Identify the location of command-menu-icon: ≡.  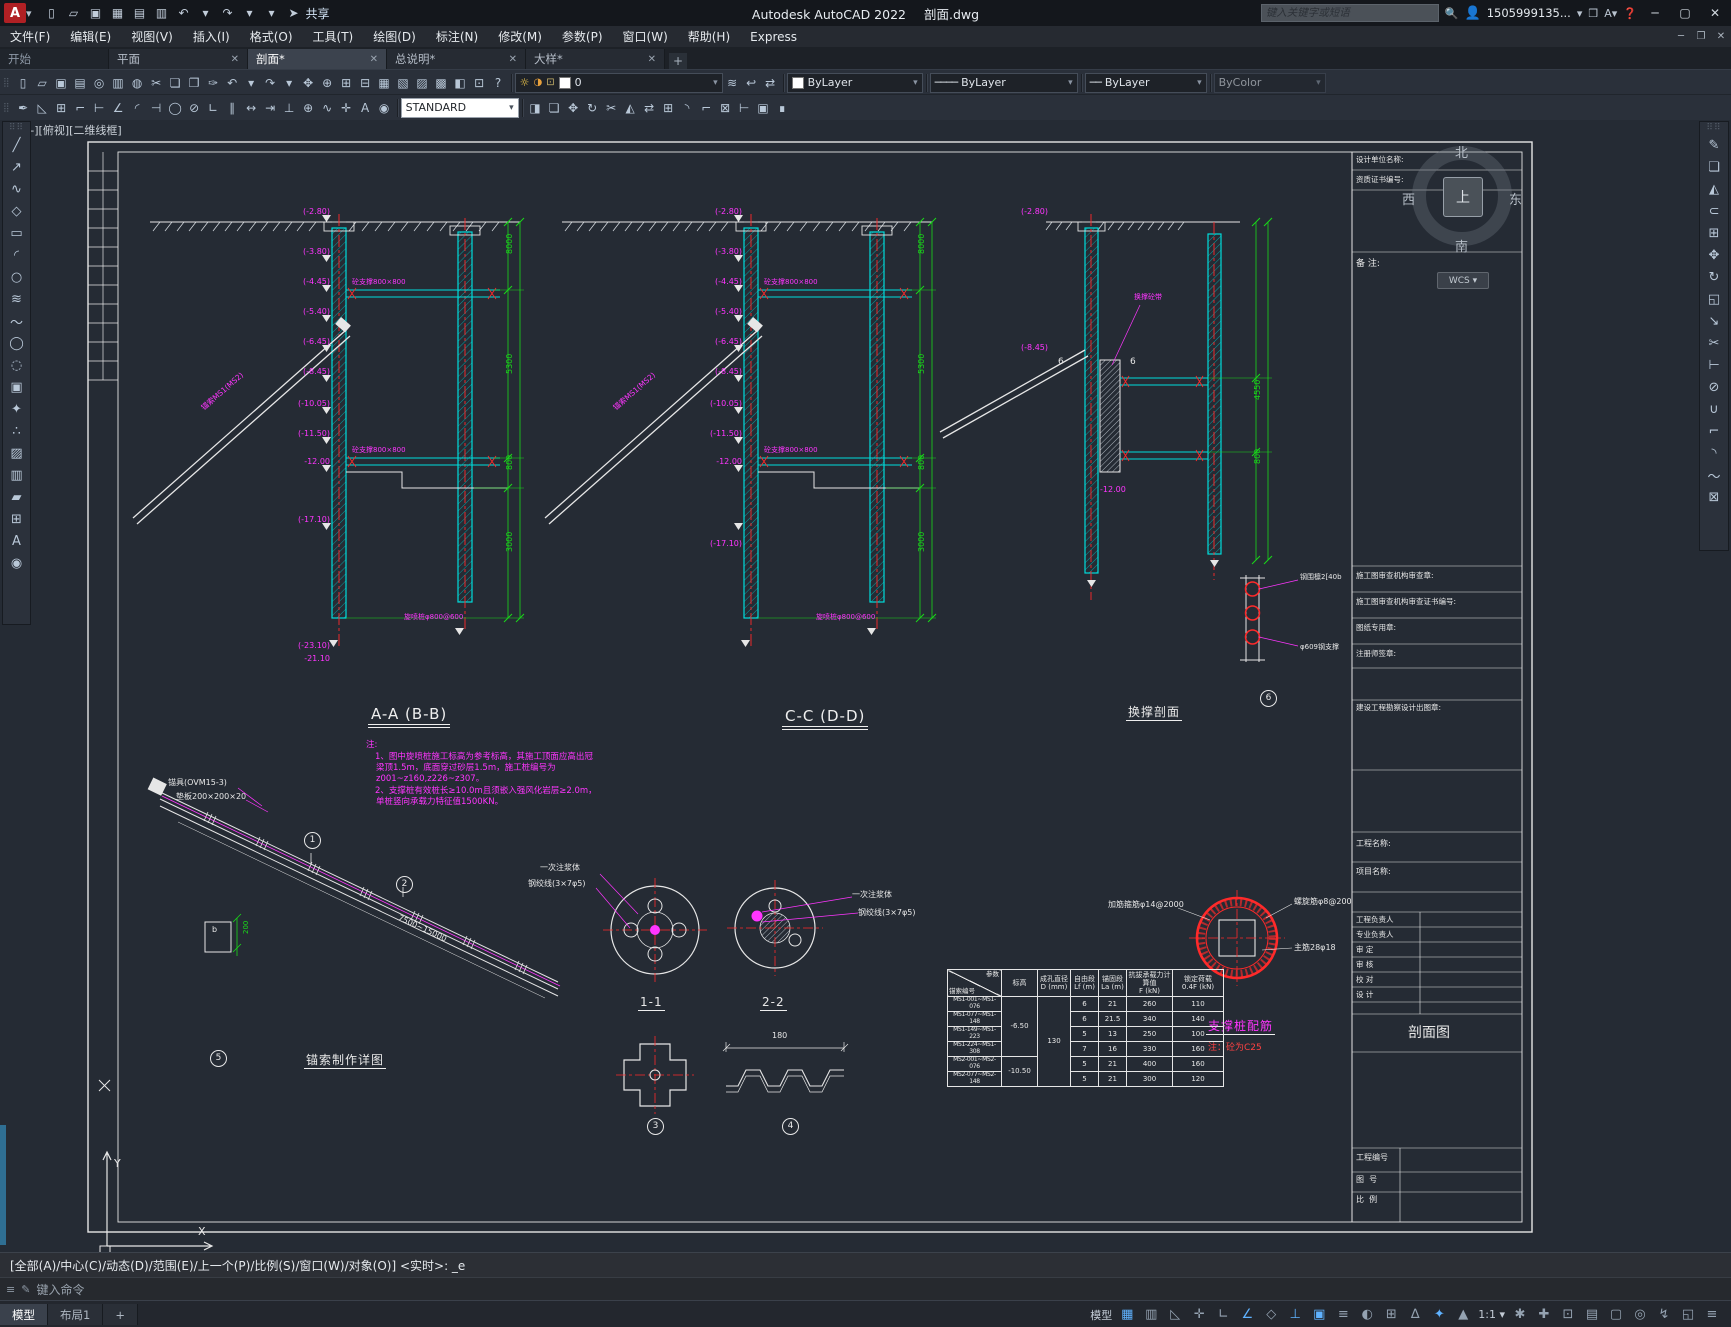
(10, 1289).